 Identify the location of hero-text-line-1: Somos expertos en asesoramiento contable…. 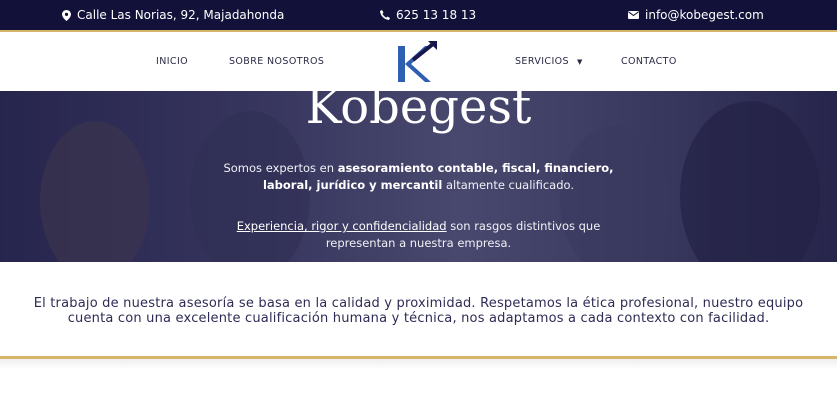
(418, 168).